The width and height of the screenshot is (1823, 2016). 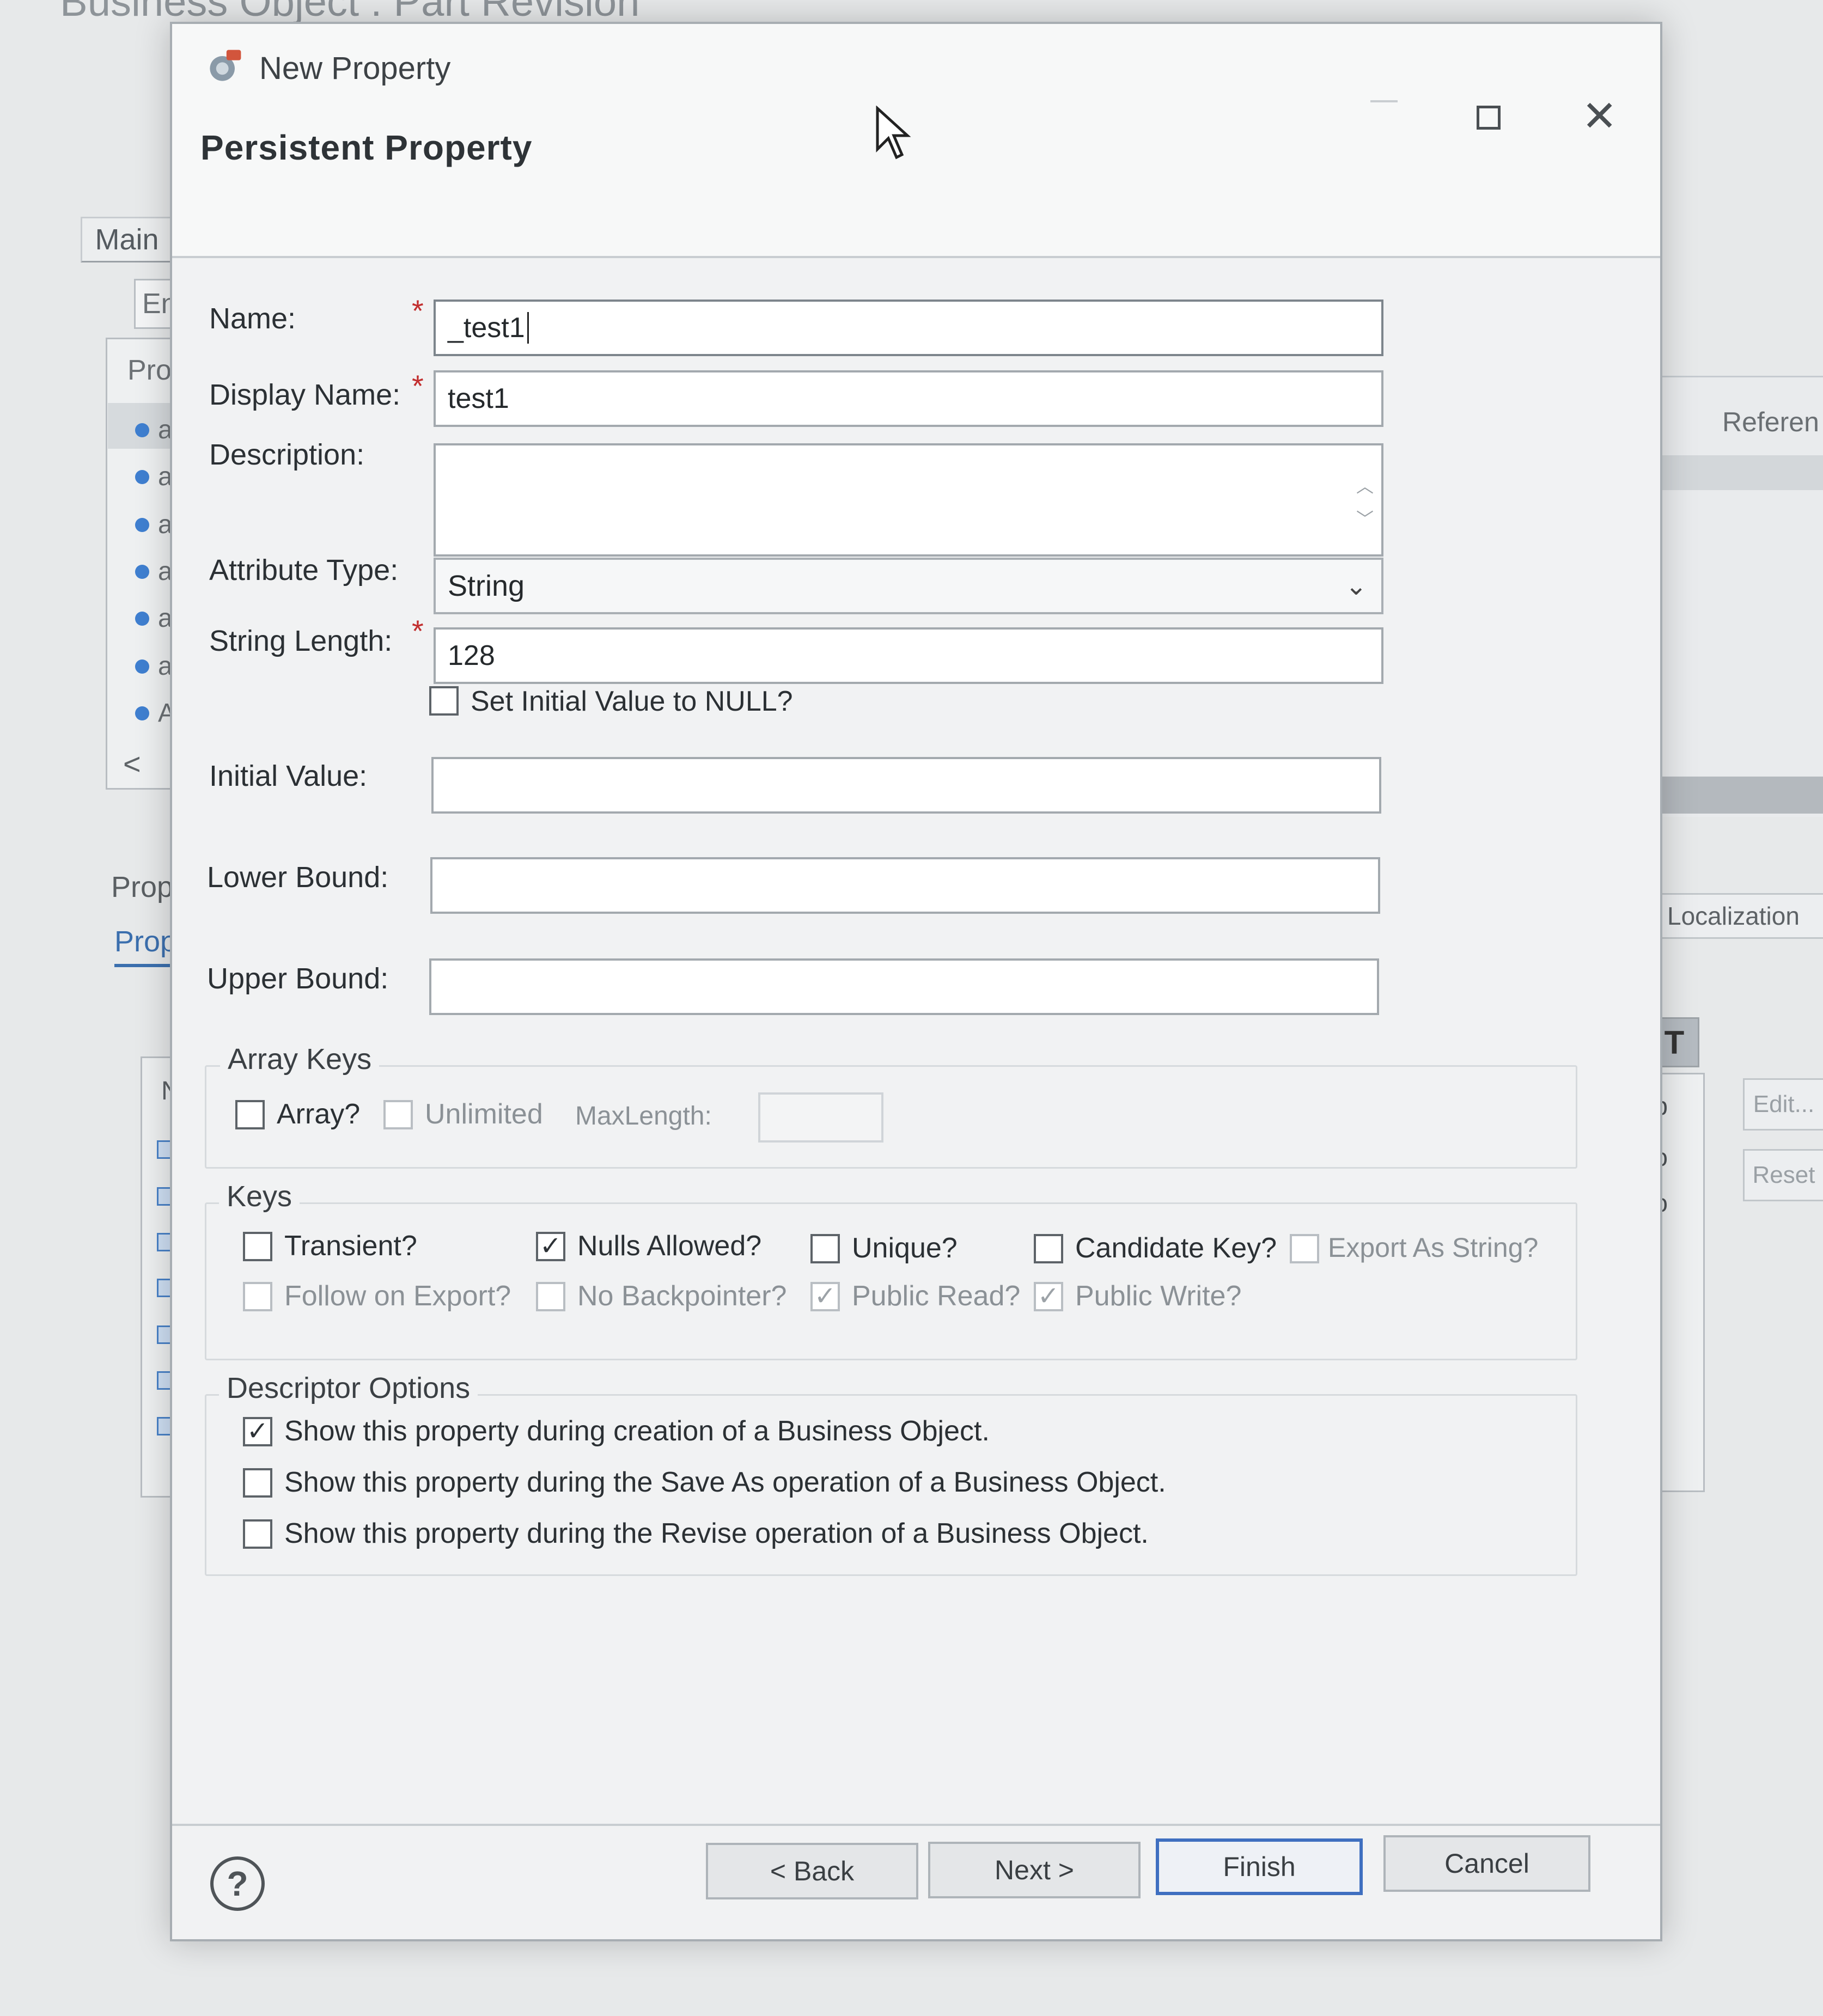 What do you see at coordinates (484, 1114) in the screenshot?
I see `unlimited-label: Unlimited` at bounding box center [484, 1114].